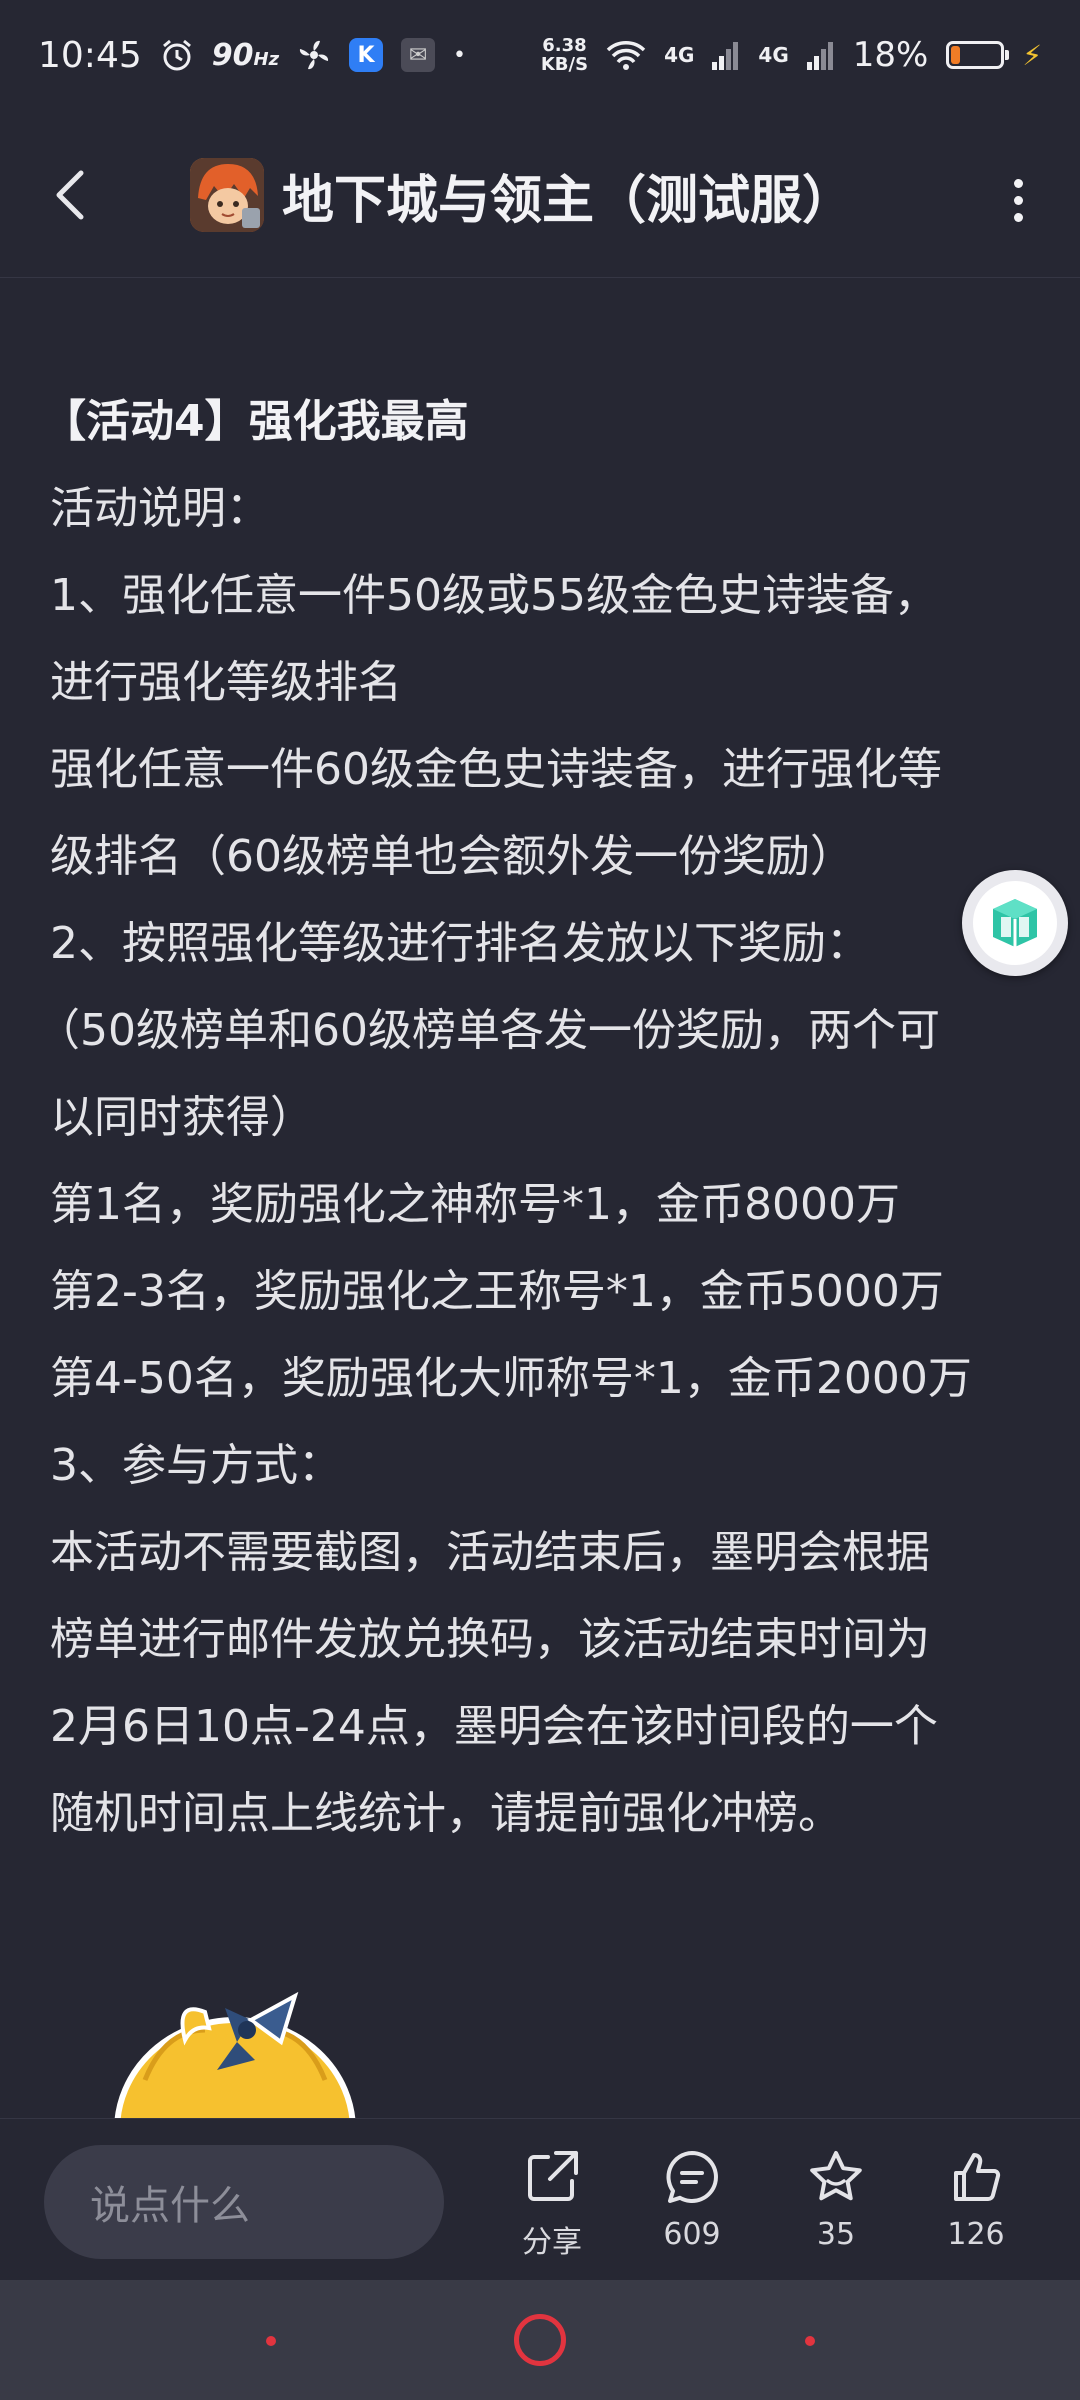 The height and width of the screenshot is (2400, 1080). I want to click on nav-back-button, so click(810, 2341).